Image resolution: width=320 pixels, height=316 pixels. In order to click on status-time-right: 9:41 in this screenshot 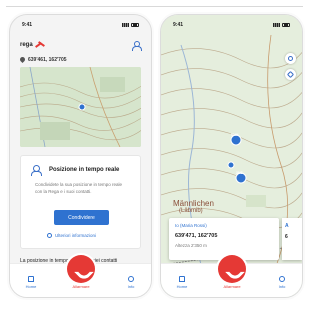, I will do `click(178, 25)`.